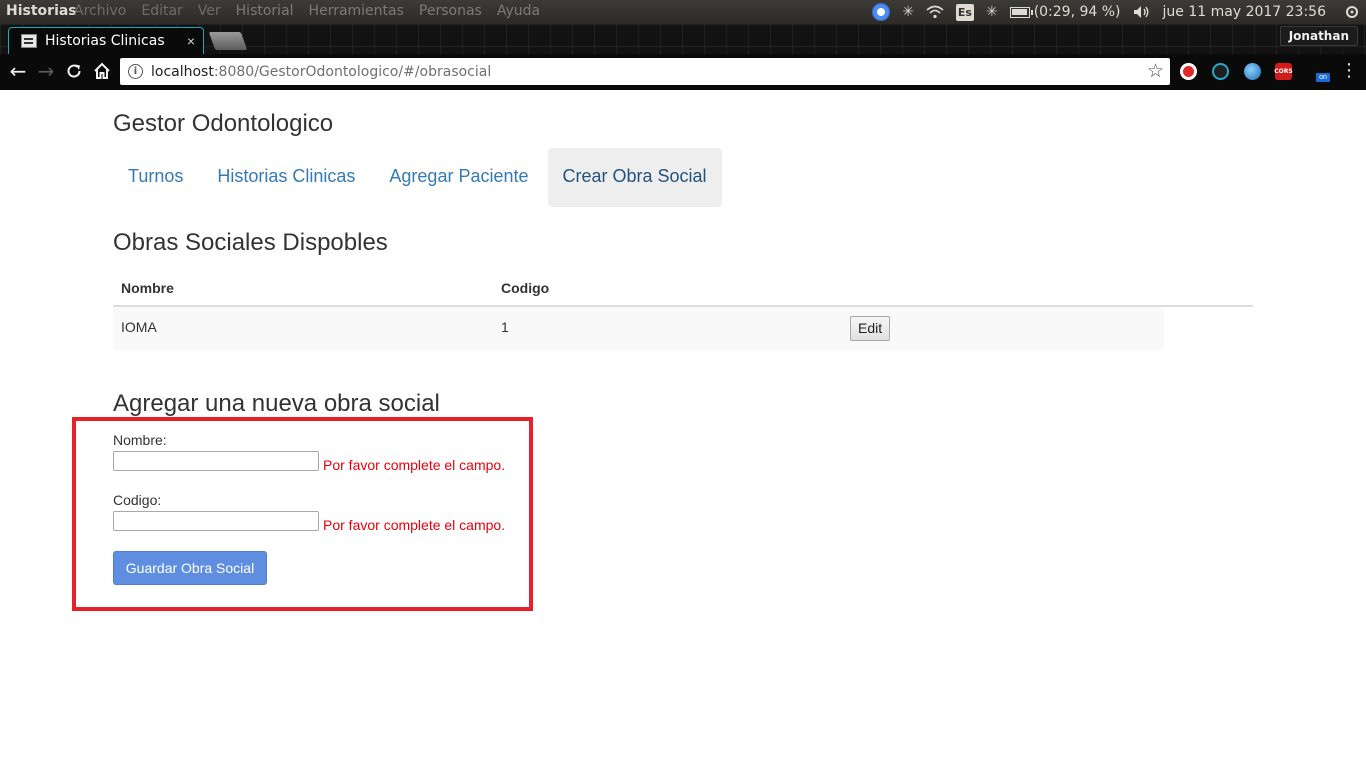 Image resolution: width=1366 pixels, height=768 pixels. I want to click on menu-personas: Personas, so click(450, 11).